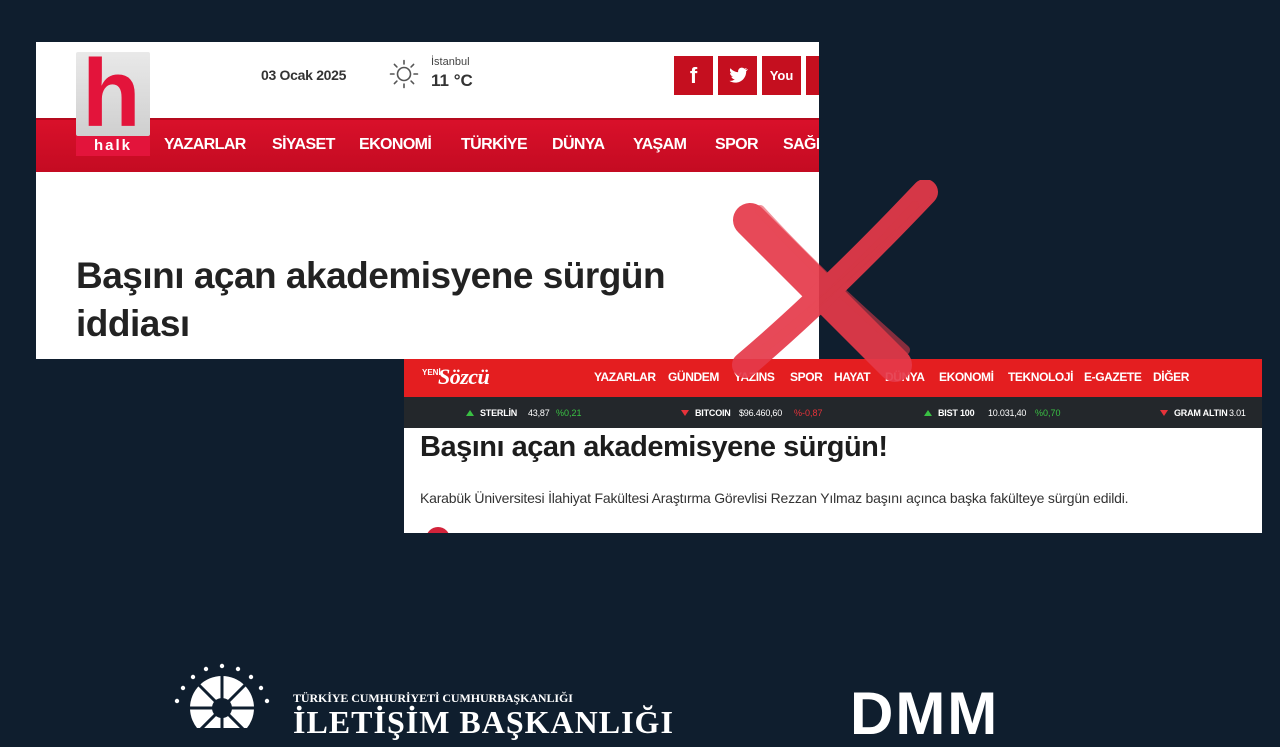 Image resolution: width=1280 pixels, height=747 pixels. What do you see at coordinates (925, 713) in the screenshot?
I see `dmm-logo: DMM` at bounding box center [925, 713].